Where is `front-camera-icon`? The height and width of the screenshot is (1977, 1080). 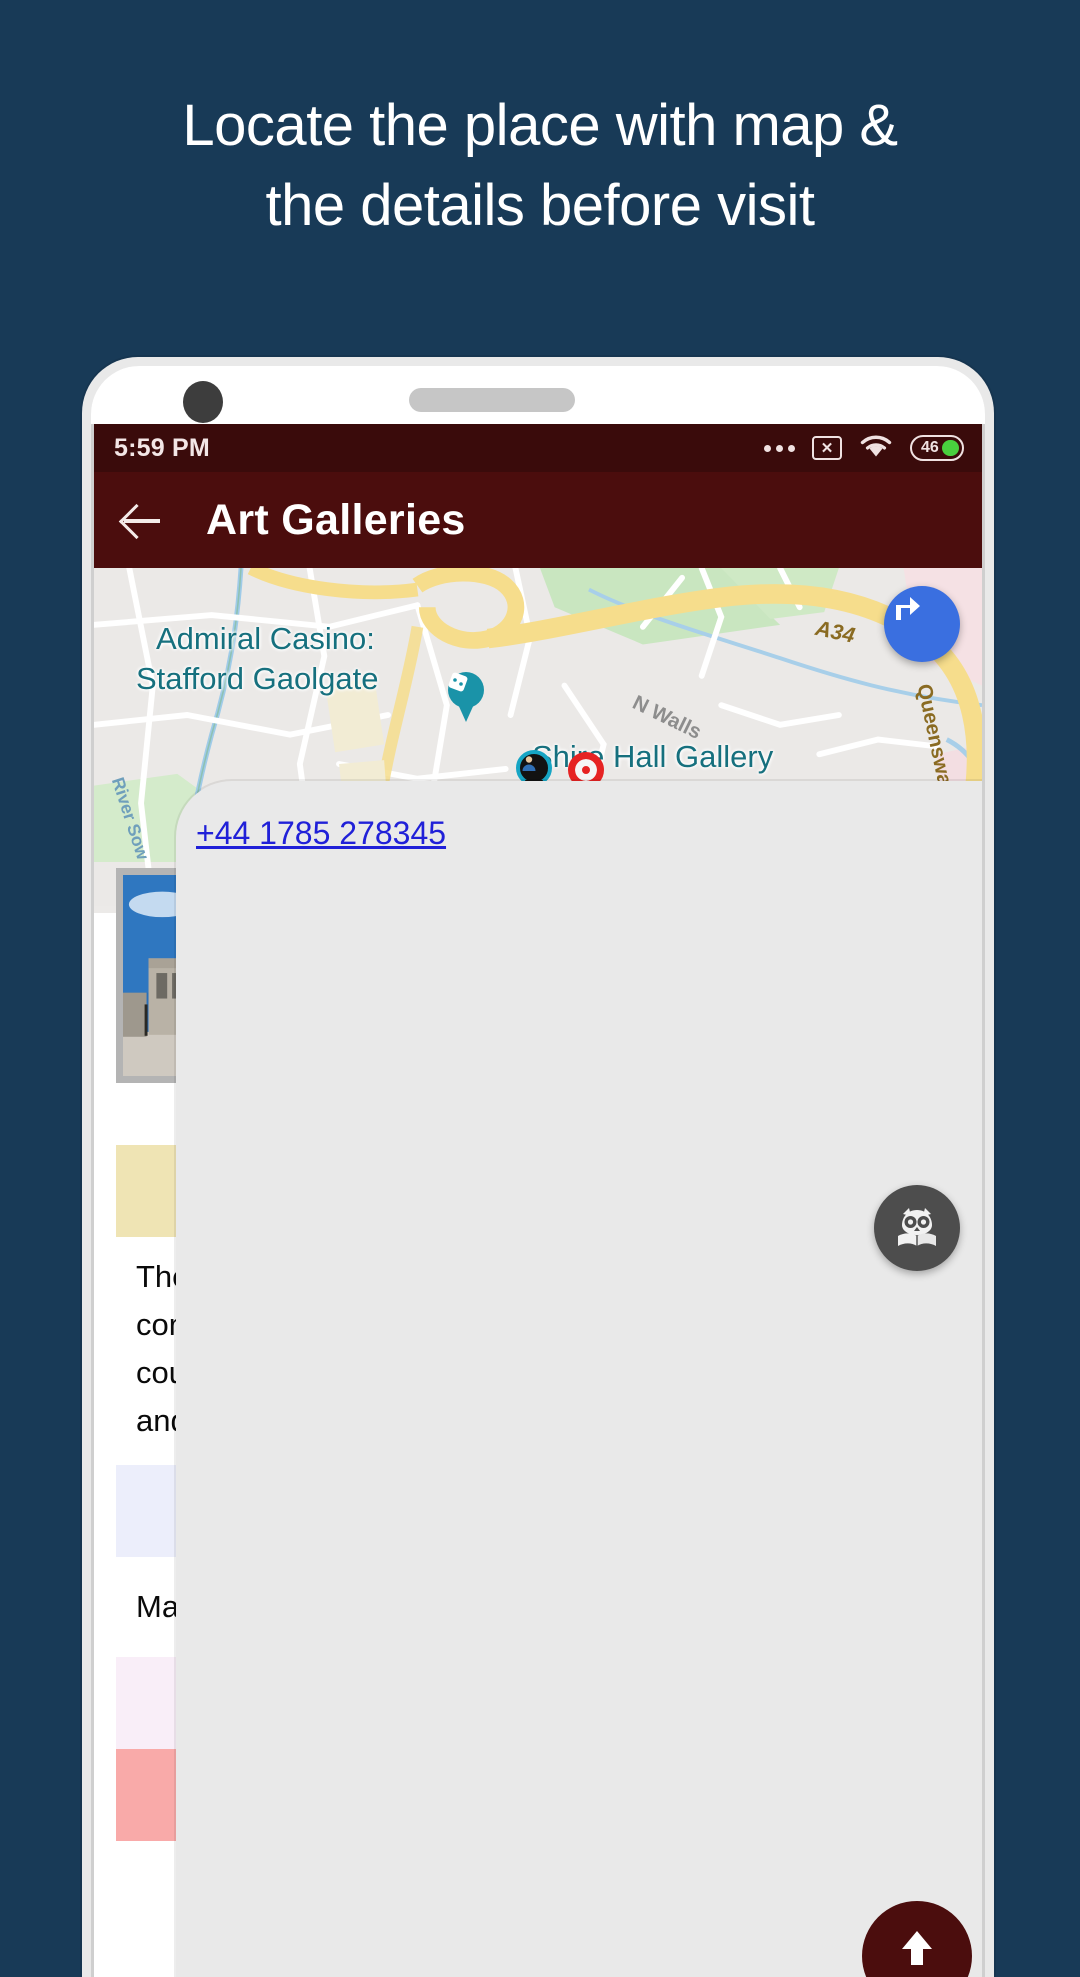 front-camera-icon is located at coordinates (203, 402).